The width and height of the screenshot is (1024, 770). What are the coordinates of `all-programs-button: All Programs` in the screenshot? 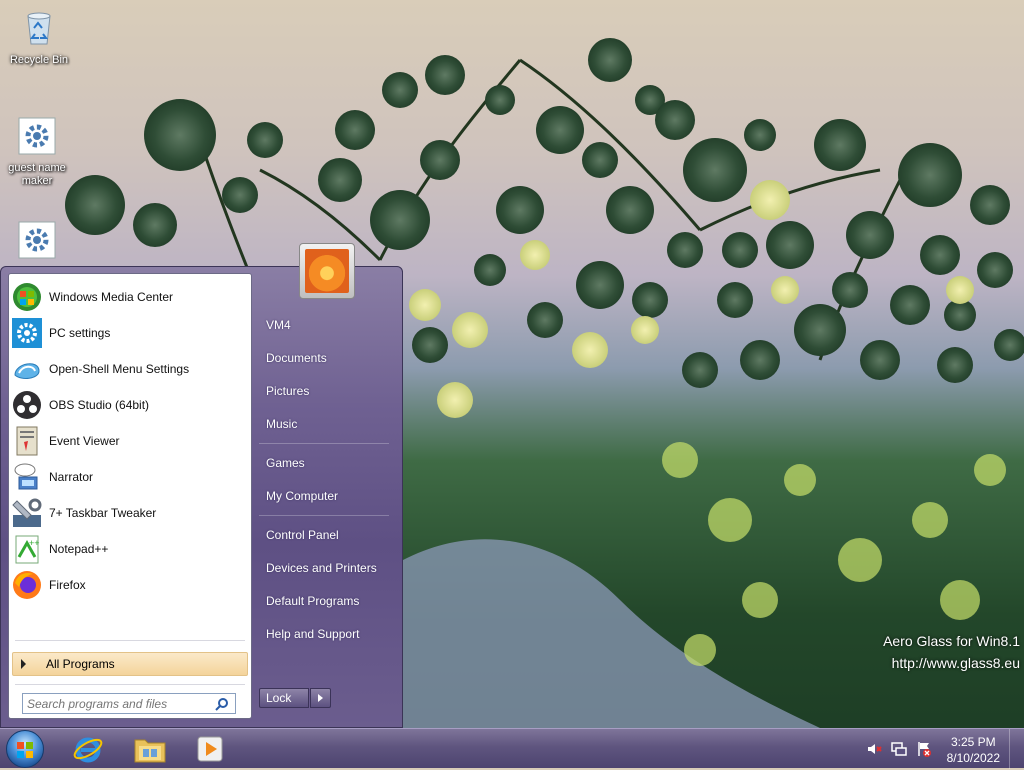 It's located at (130, 664).